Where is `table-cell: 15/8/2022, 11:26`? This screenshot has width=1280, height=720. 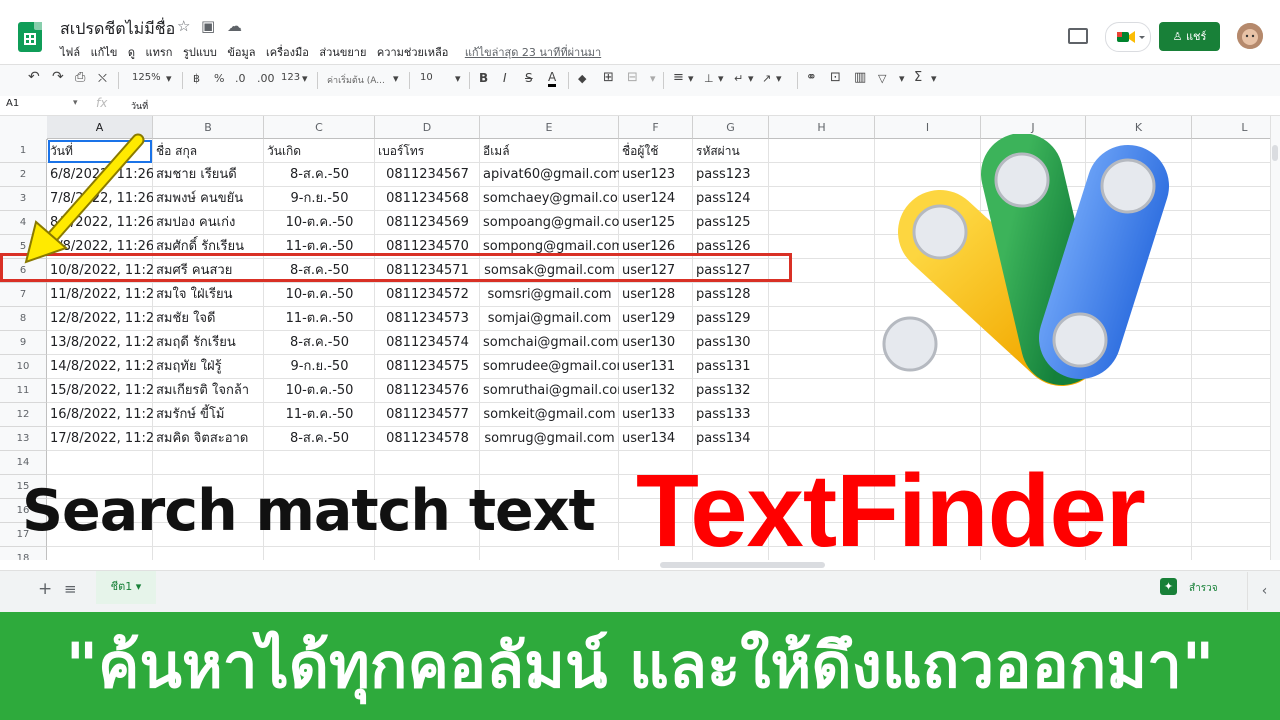 table-cell: 15/8/2022, 11:26 is located at coordinates (100, 391).